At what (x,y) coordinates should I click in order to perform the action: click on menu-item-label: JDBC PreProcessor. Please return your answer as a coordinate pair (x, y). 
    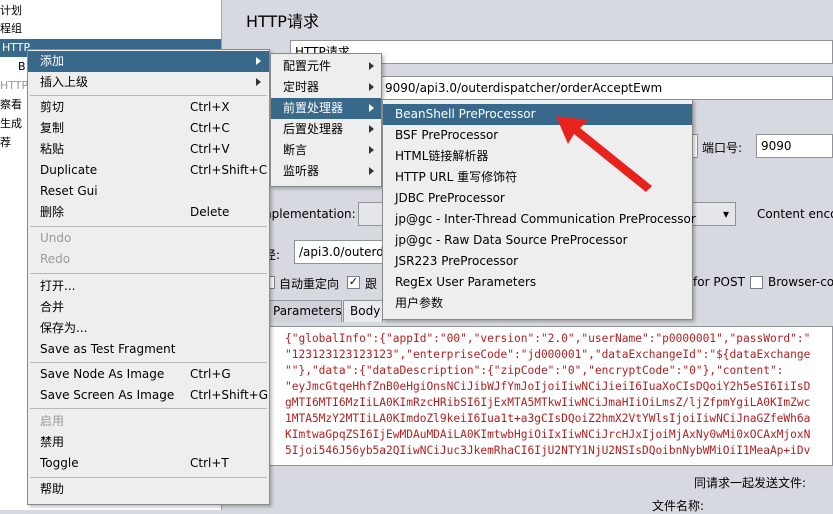
    Looking at the image, I should click on (450, 198).